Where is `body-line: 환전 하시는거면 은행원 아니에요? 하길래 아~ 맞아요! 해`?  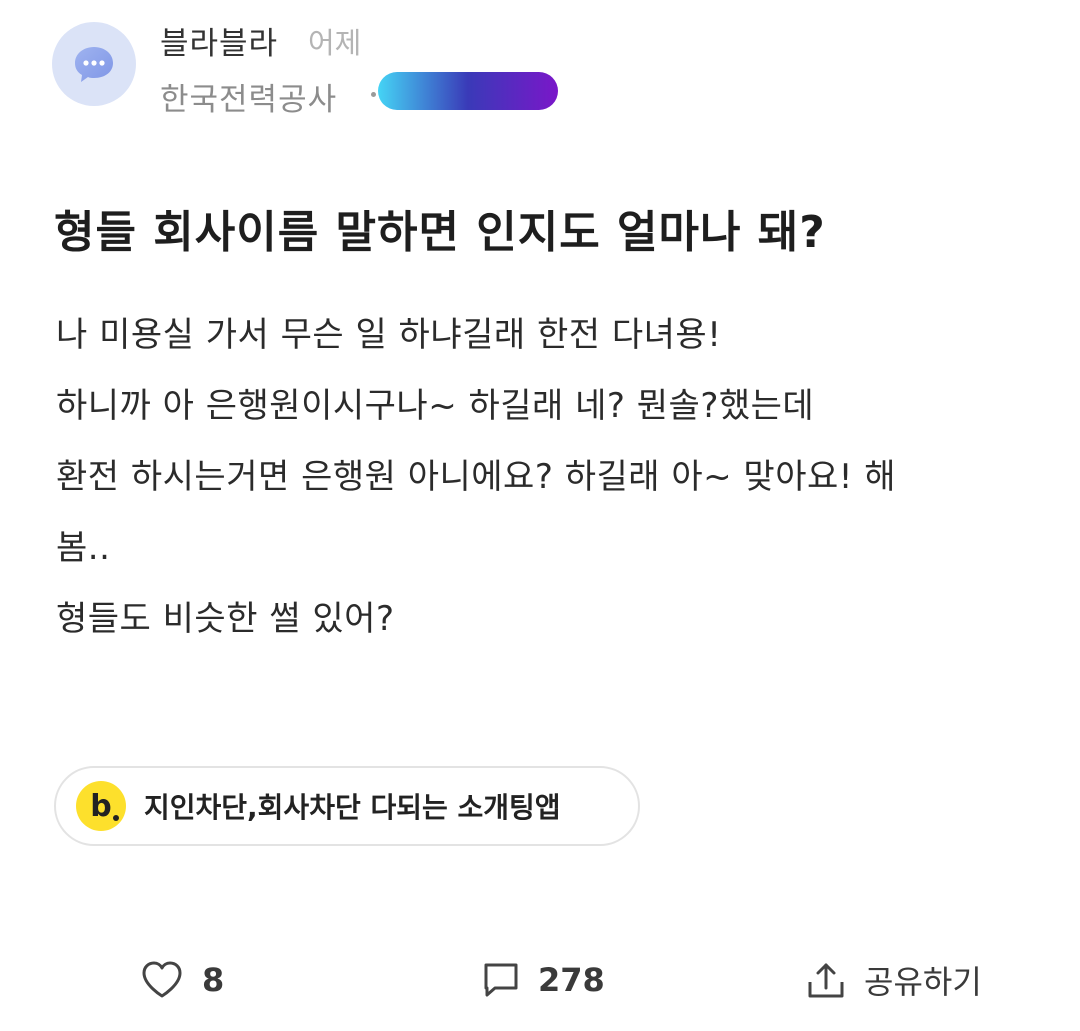
body-line: 환전 하시는거면 은행원 아니에요? 하길래 아~ 맞아요! 해 is located at coordinates (476, 477).